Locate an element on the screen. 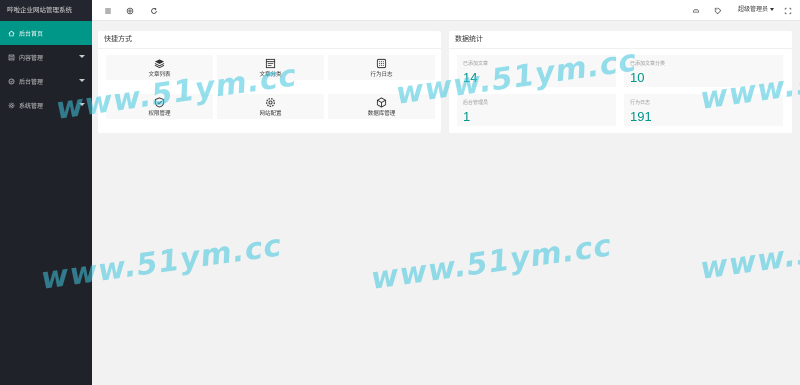 The width and height of the screenshot is (800, 385). shortcuts-card: 快捷方式 文章列表 文章分类 行为日志 权限管理 网站配置 数据库管理 is located at coordinates (269, 82).